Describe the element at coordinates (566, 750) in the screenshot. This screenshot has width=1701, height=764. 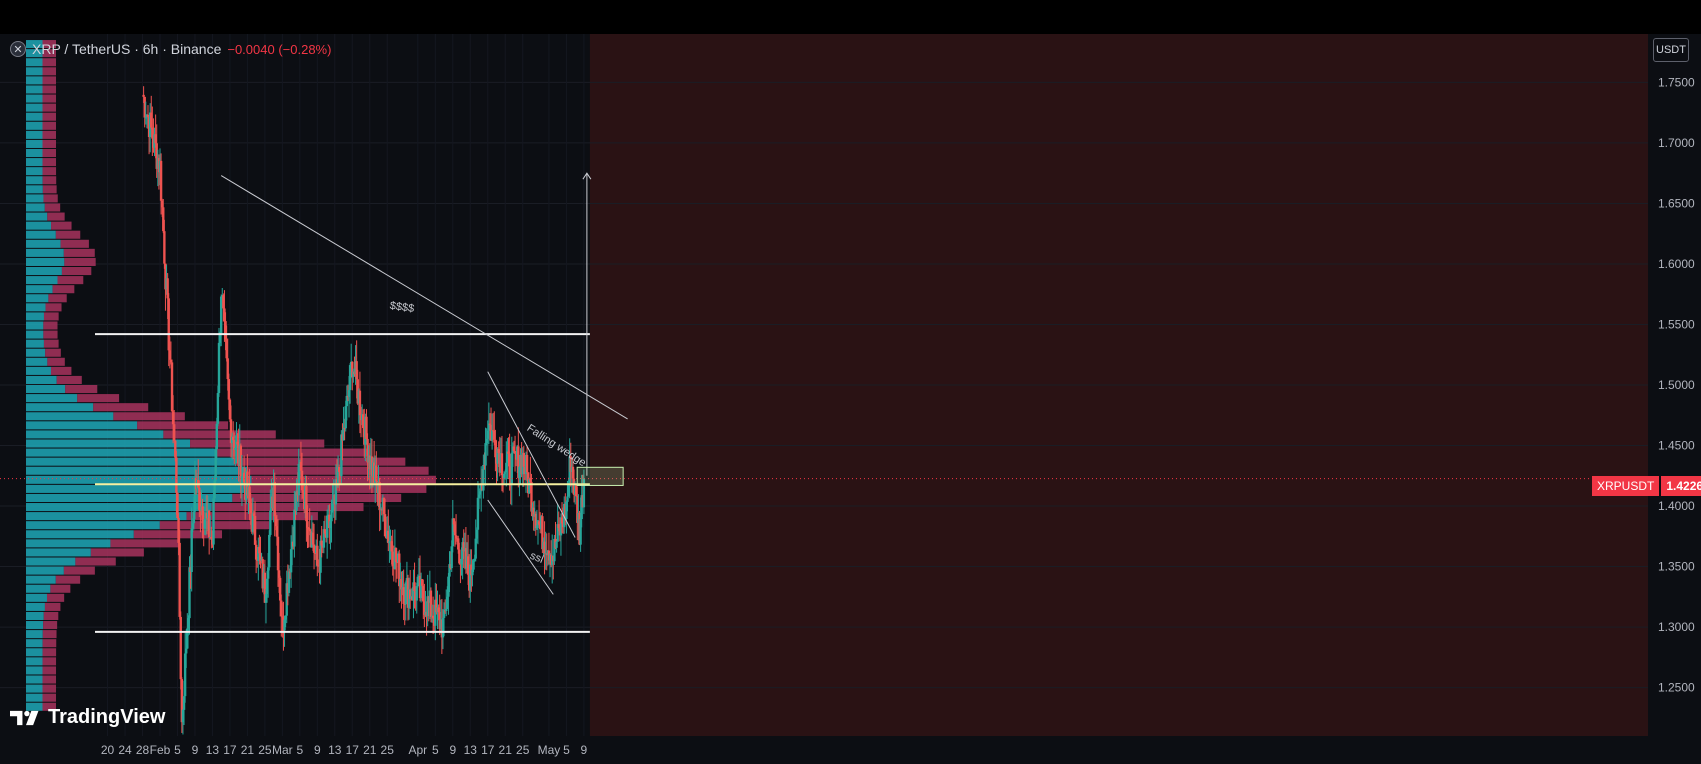
I see `x-tick-label: 5` at that location.